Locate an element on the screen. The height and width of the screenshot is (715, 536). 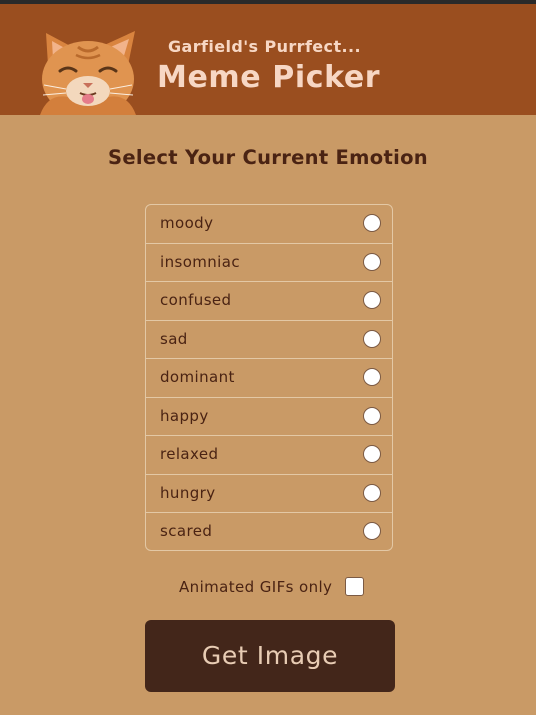
gif-checkbox is located at coordinates (354, 586).